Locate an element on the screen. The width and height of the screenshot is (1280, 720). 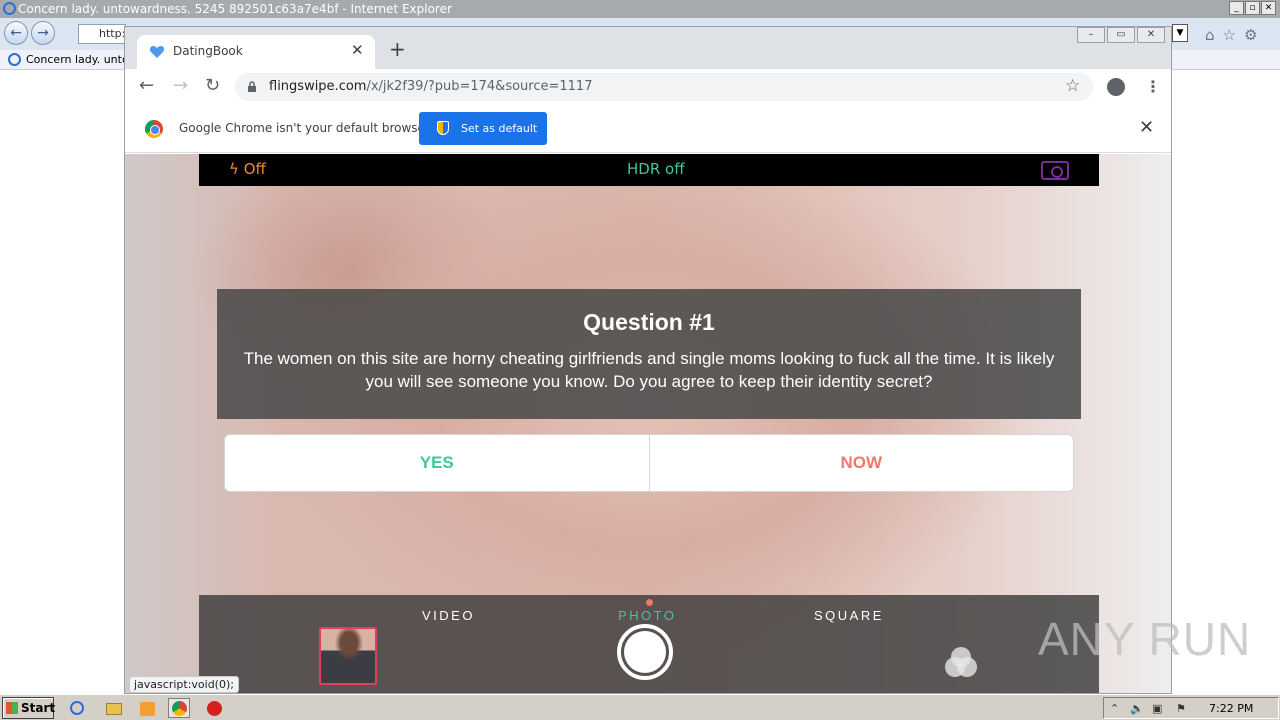
ie-tab: Concern lady. untow is located at coordinates (66, 60).